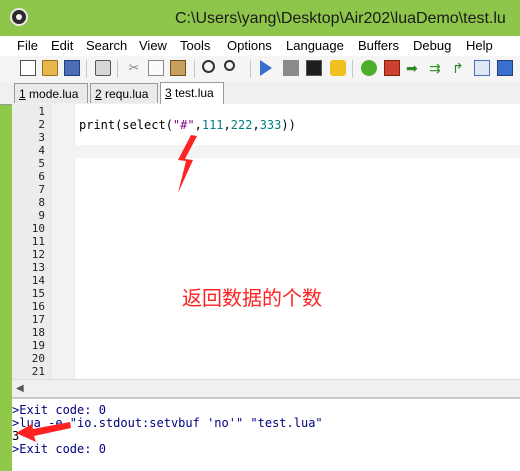 The image size is (520, 471). Describe the element at coordinates (43, 432) in the screenshot. I see `arrow-to-output-icon` at that location.